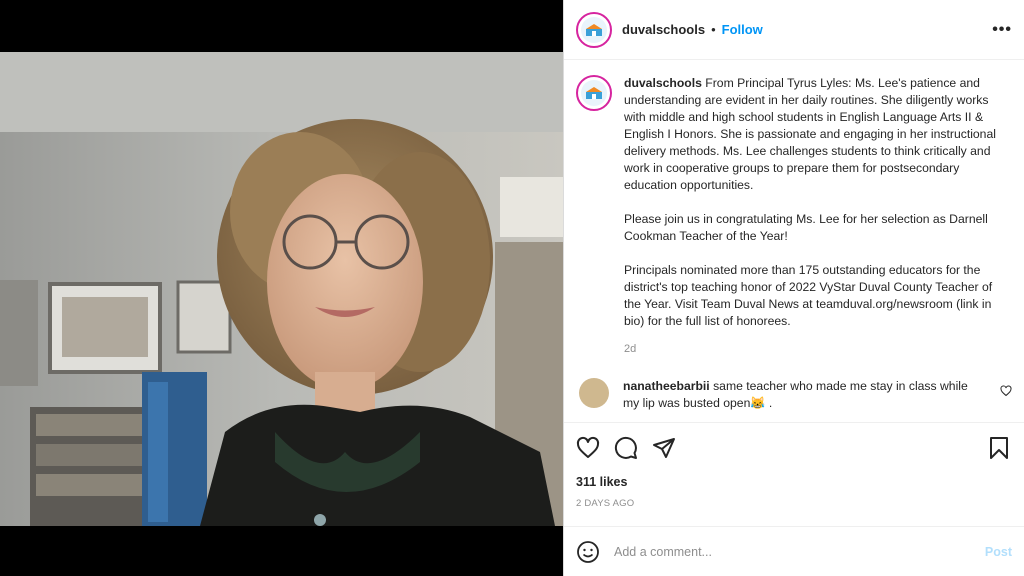  I want to click on commenter-username: nanatheebarbii, so click(666, 386).